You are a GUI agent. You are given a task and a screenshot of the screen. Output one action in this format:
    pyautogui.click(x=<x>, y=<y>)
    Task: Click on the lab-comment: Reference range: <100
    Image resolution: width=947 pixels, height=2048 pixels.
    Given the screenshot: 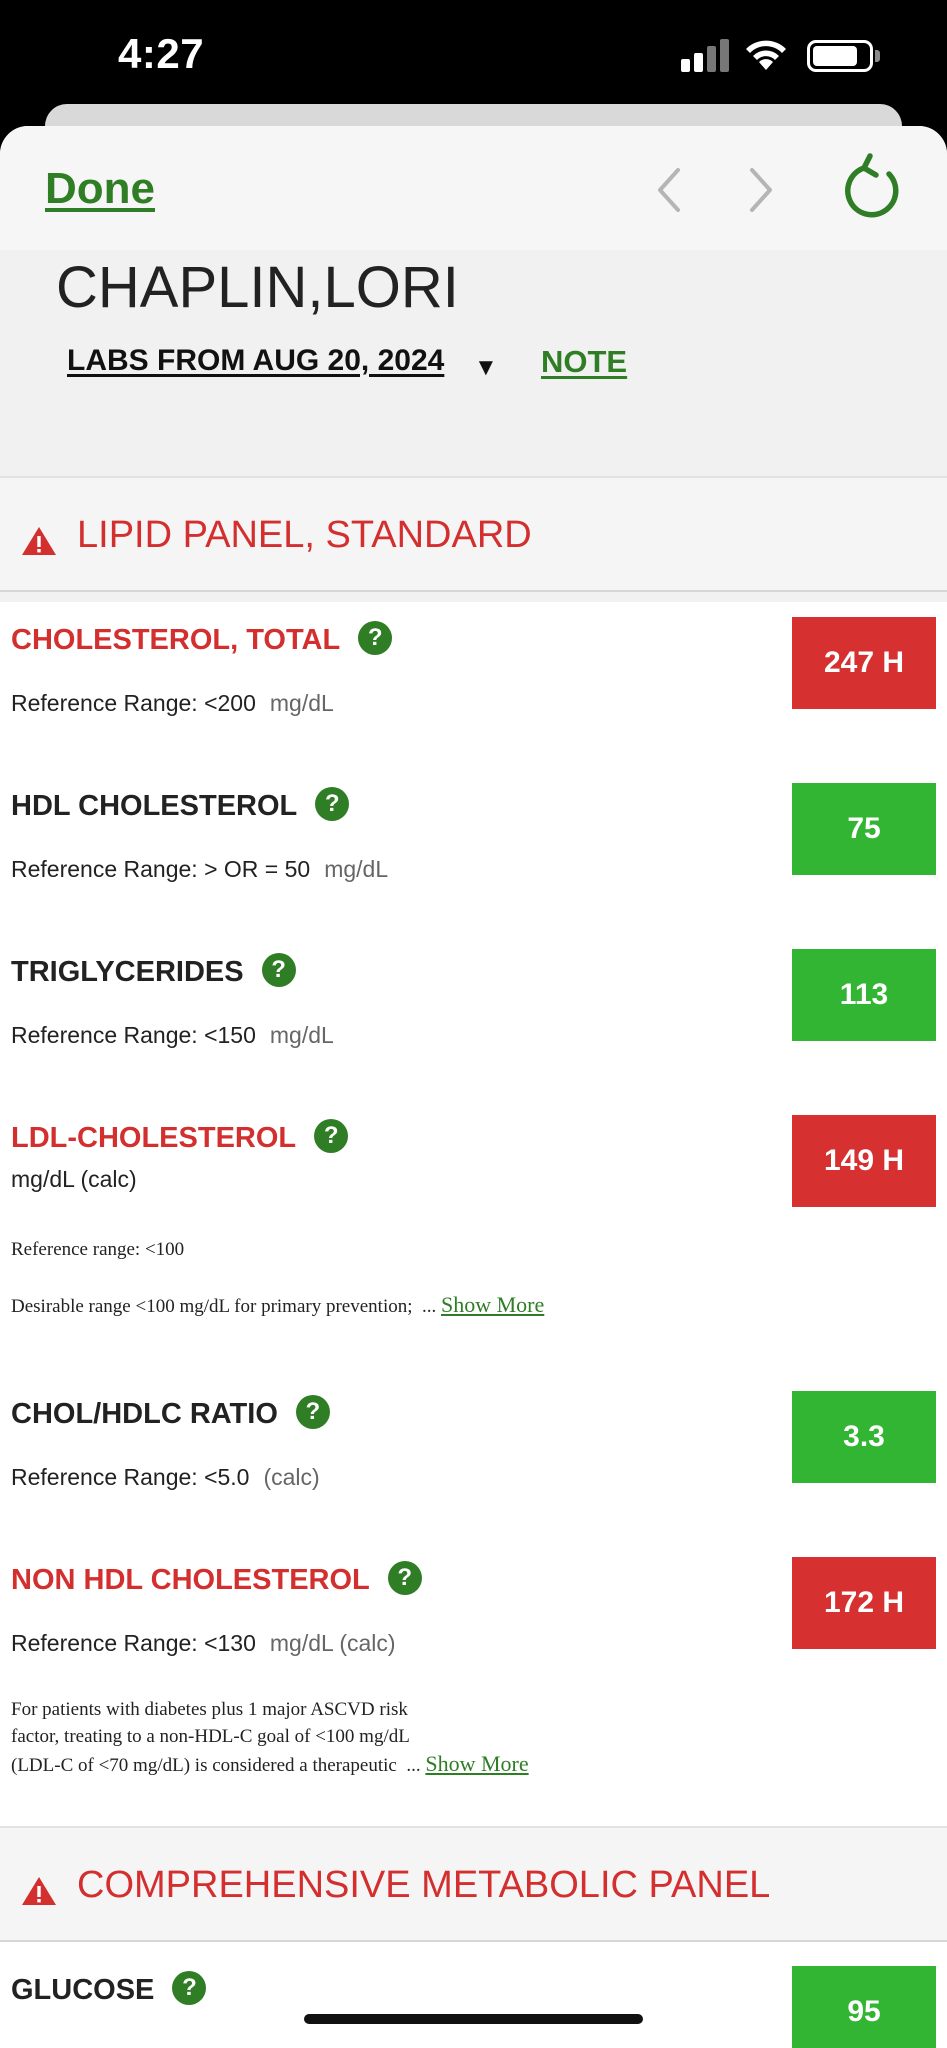 What is the action you would take?
    pyautogui.click(x=98, y=1249)
    